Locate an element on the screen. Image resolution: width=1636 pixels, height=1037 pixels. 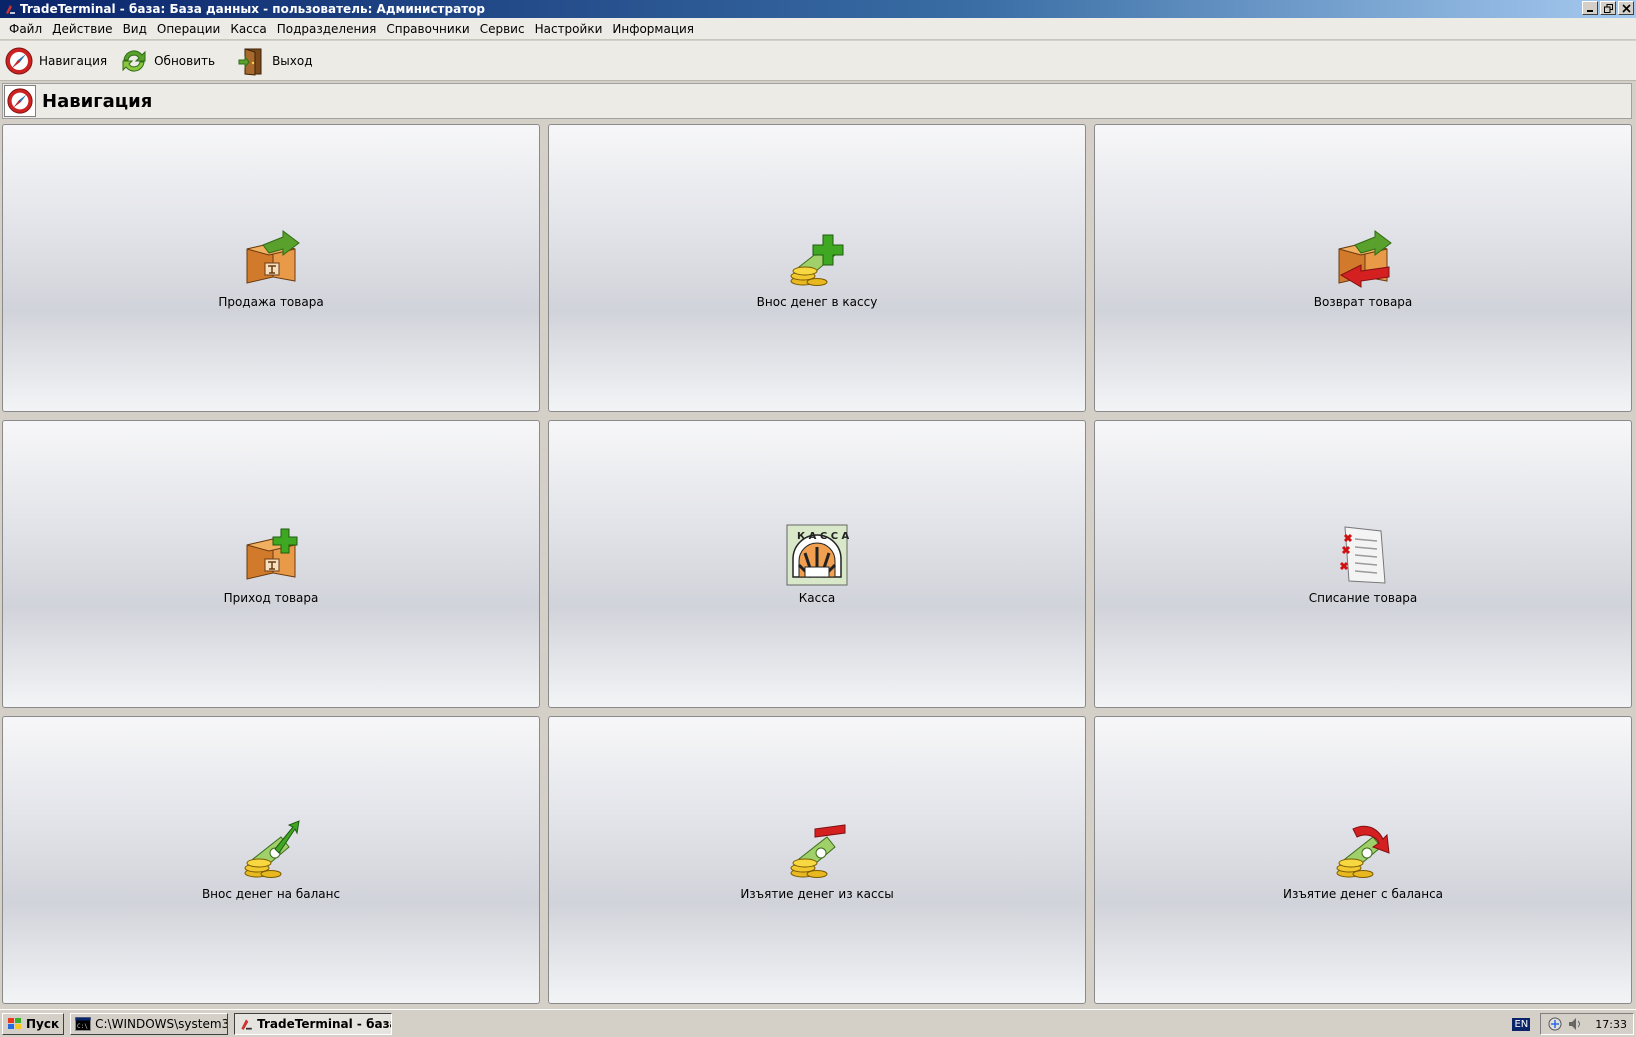
tile-sale: Продажа товара is located at coordinates (271, 268).